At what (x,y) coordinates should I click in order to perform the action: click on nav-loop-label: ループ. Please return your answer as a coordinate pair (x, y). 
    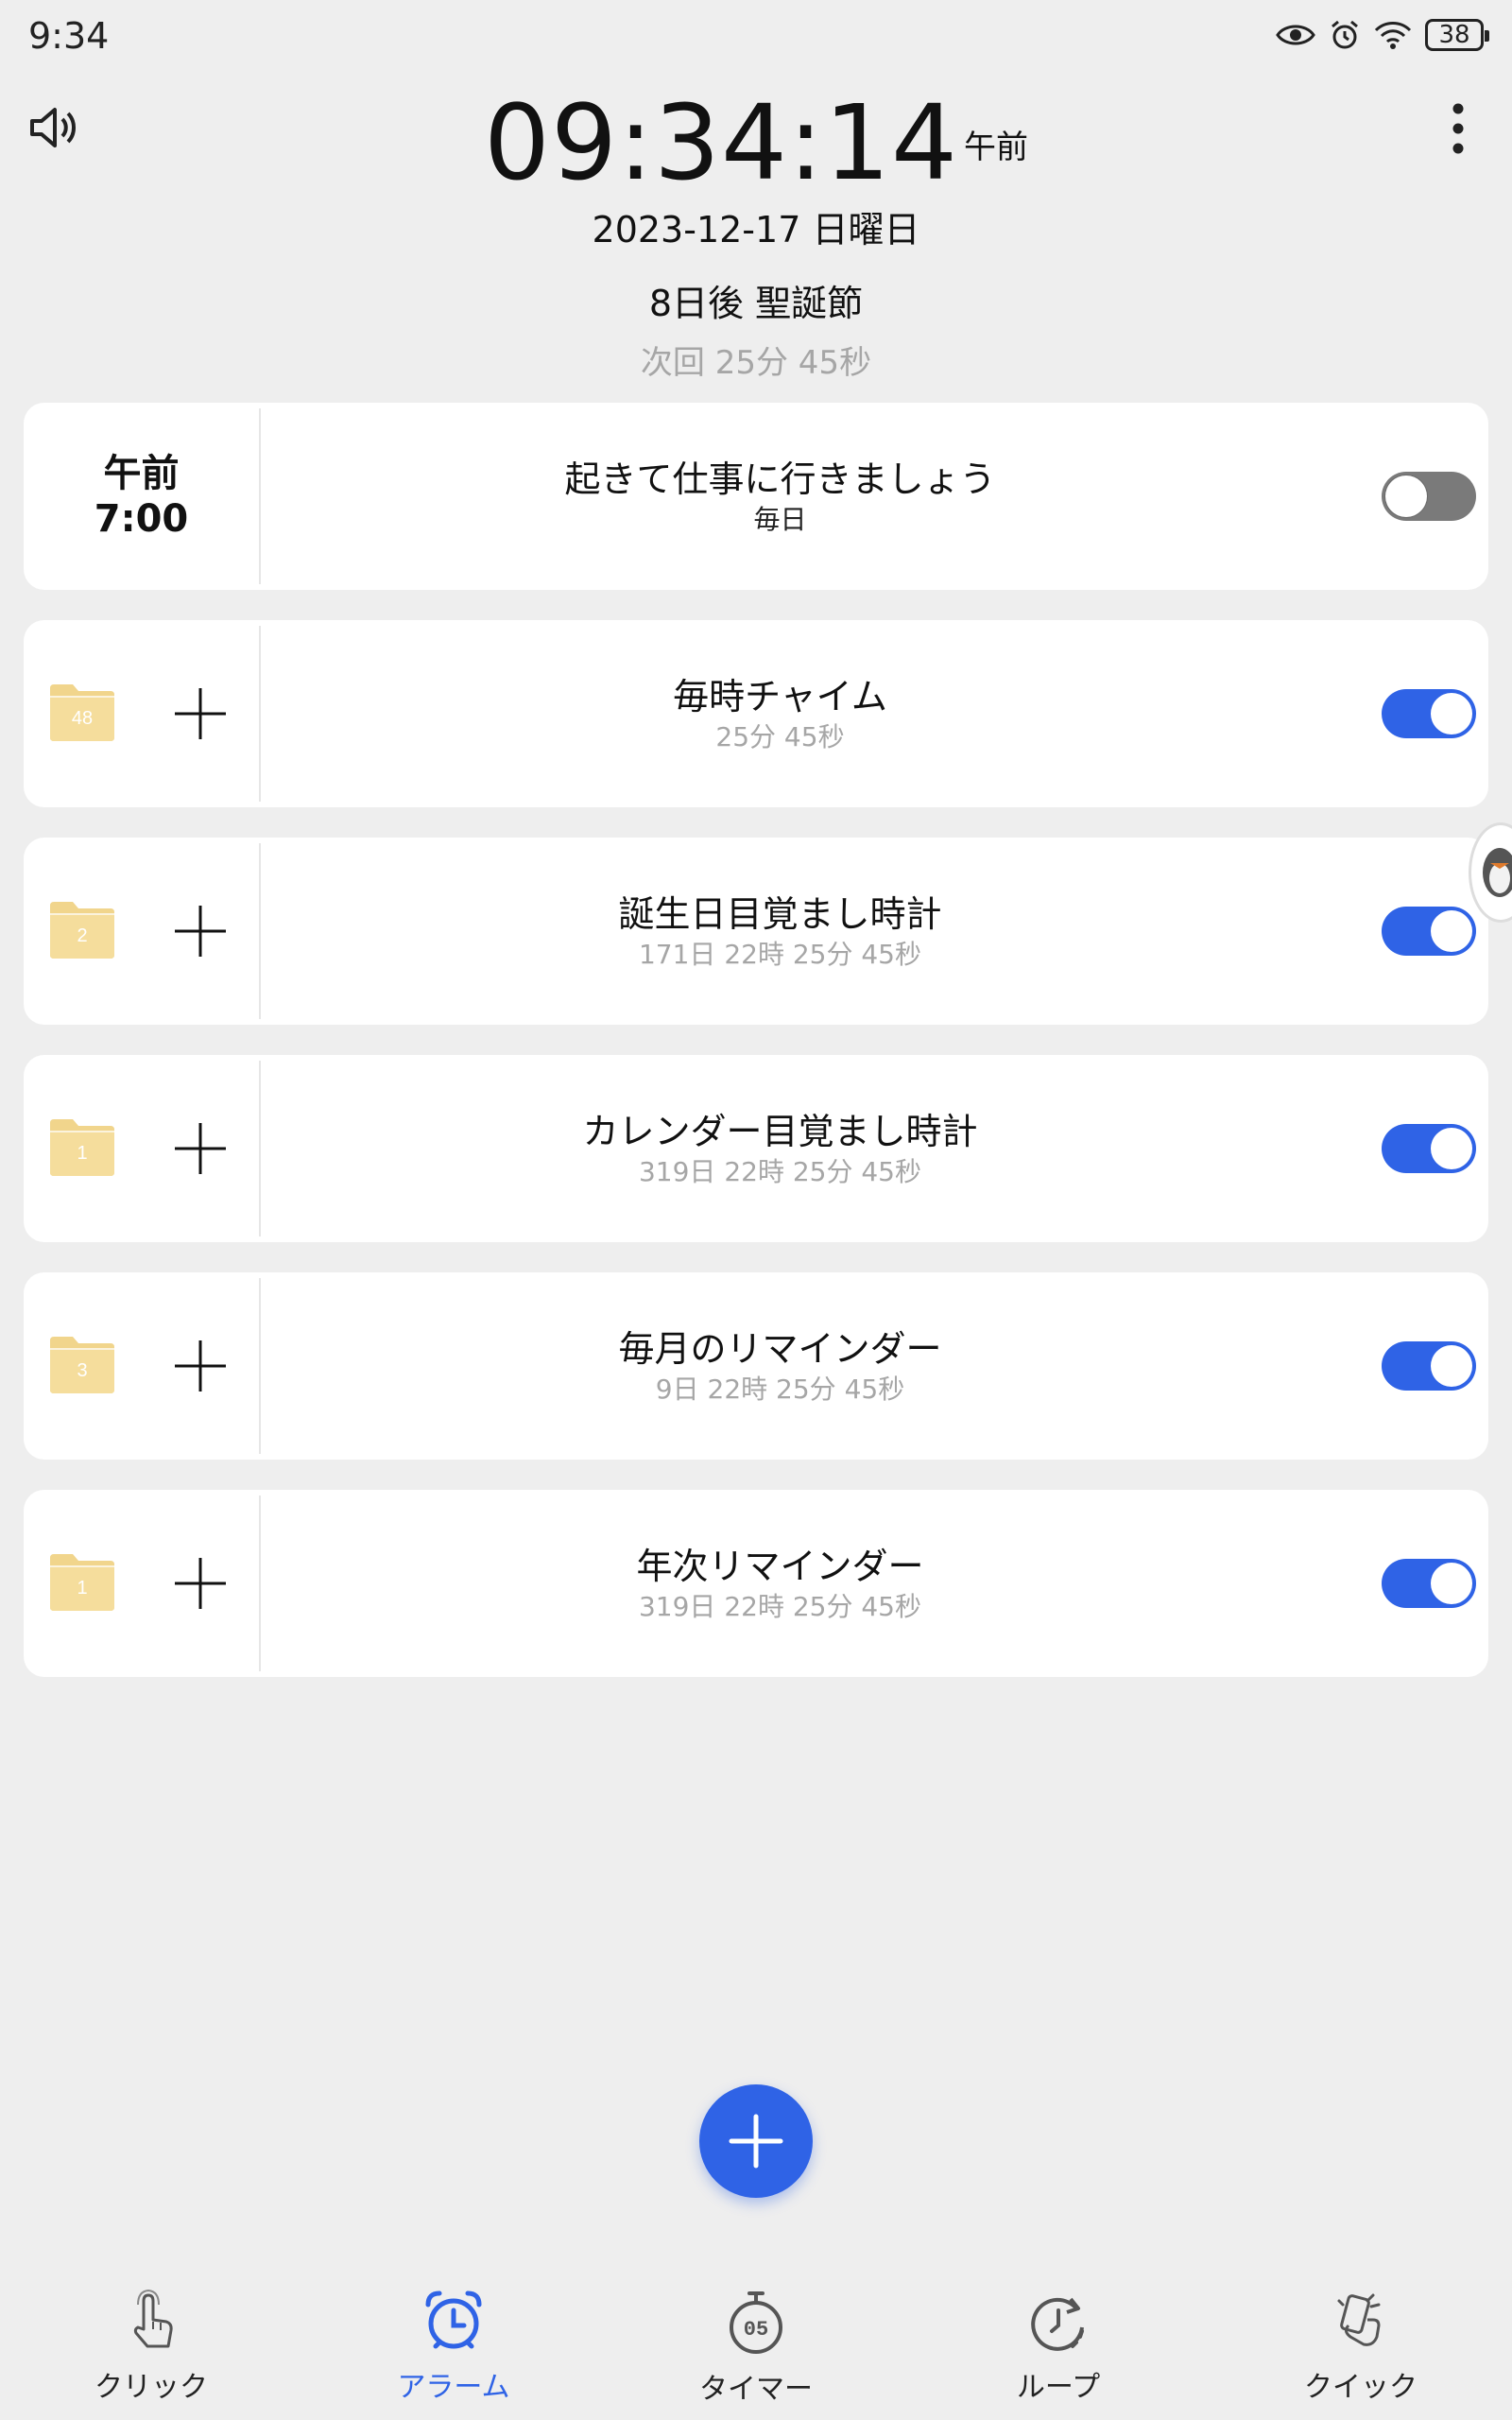
    Looking at the image, I should click on (1058, 2387).